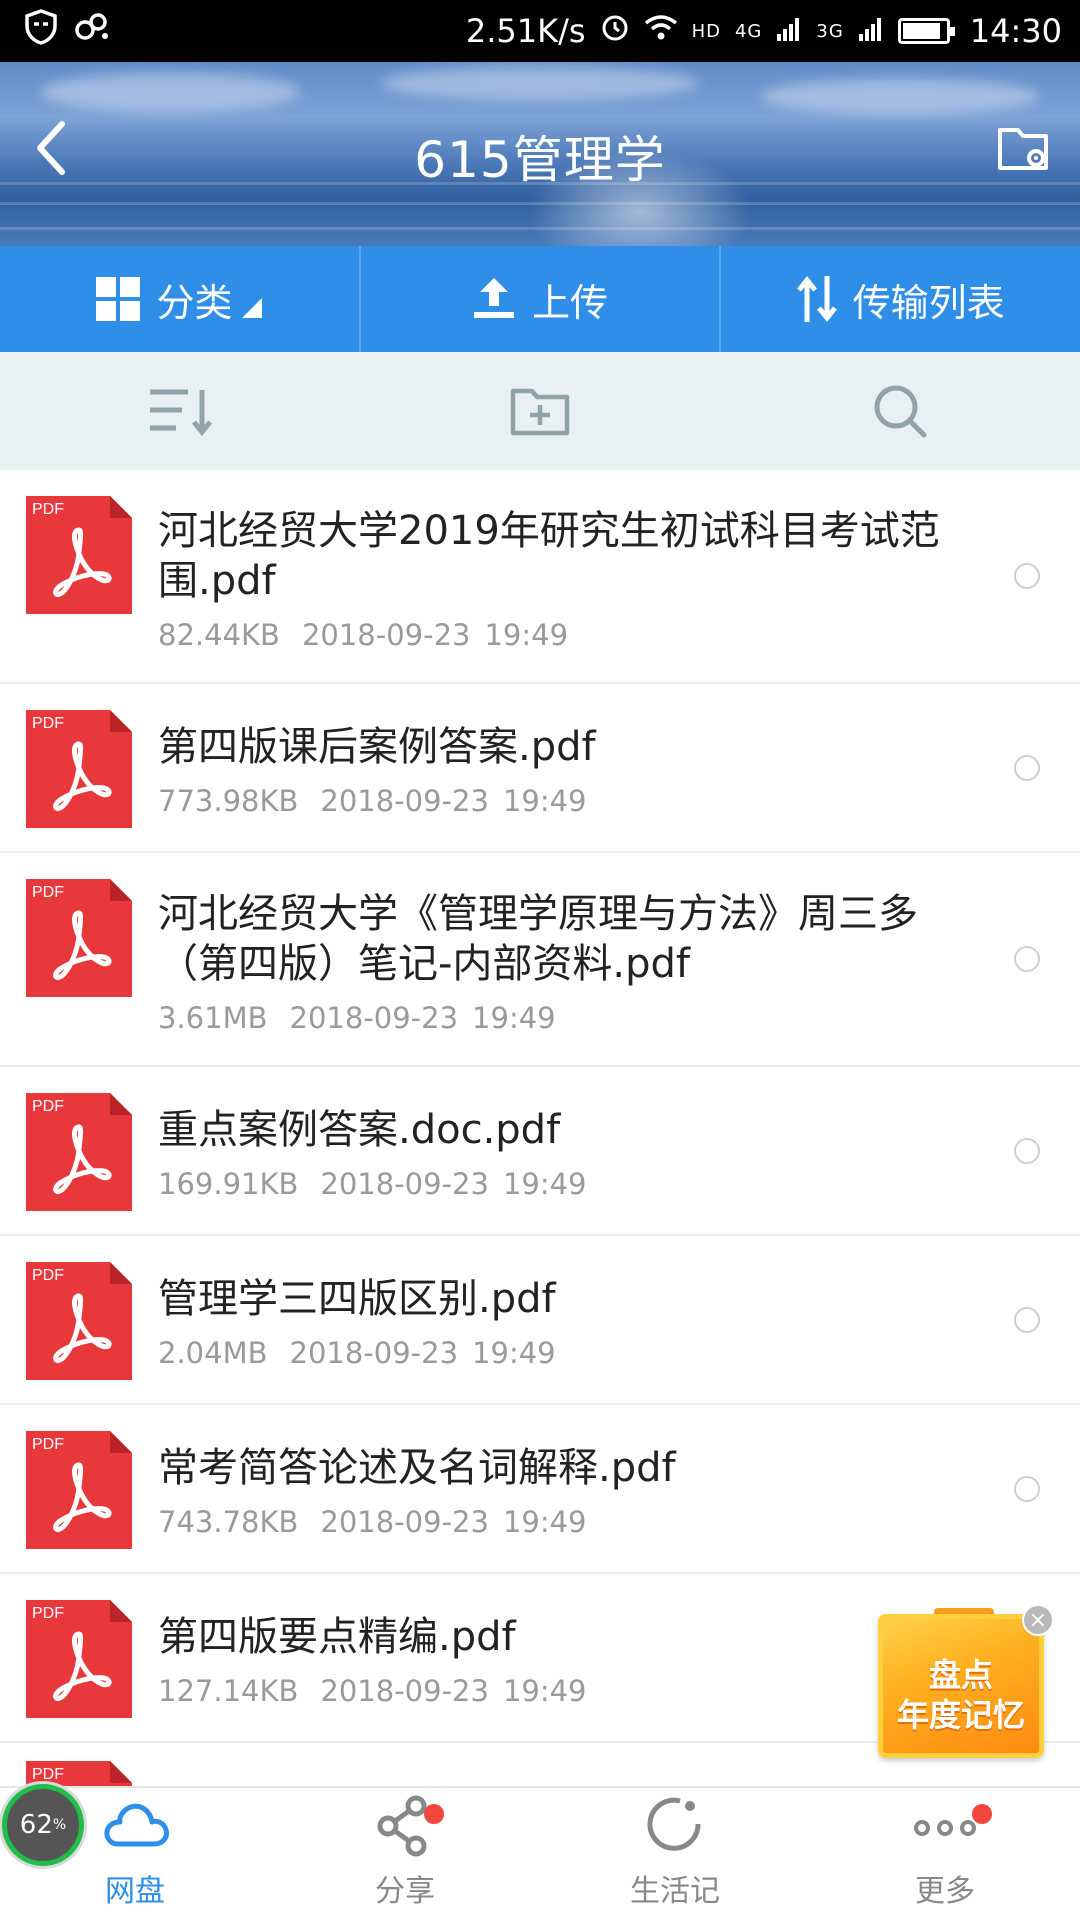 Image resolution: width=1080 pixels, height=1920 pixels. I want to click on file-name: 重点案例答案.doc.pdf, so click(359, 1130).